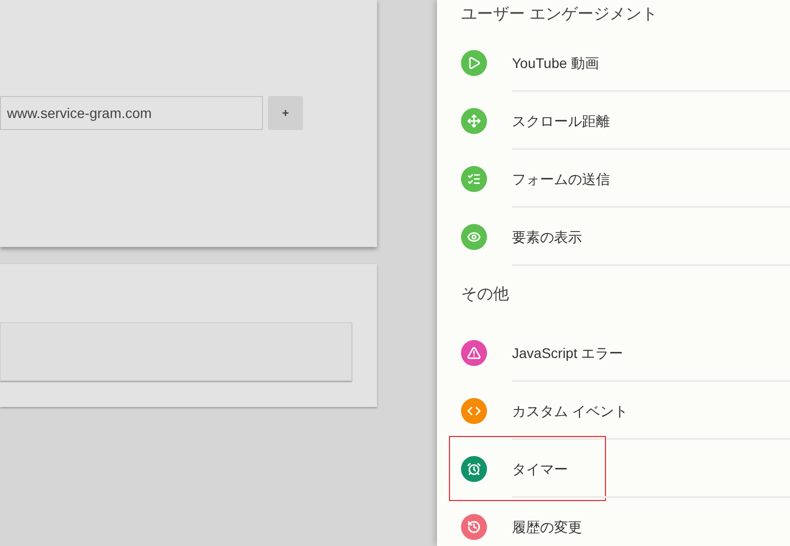 This screenshot has height=546, width=790. I want to click on trigger-type-item: カスタム イベント, so click(613, 411).